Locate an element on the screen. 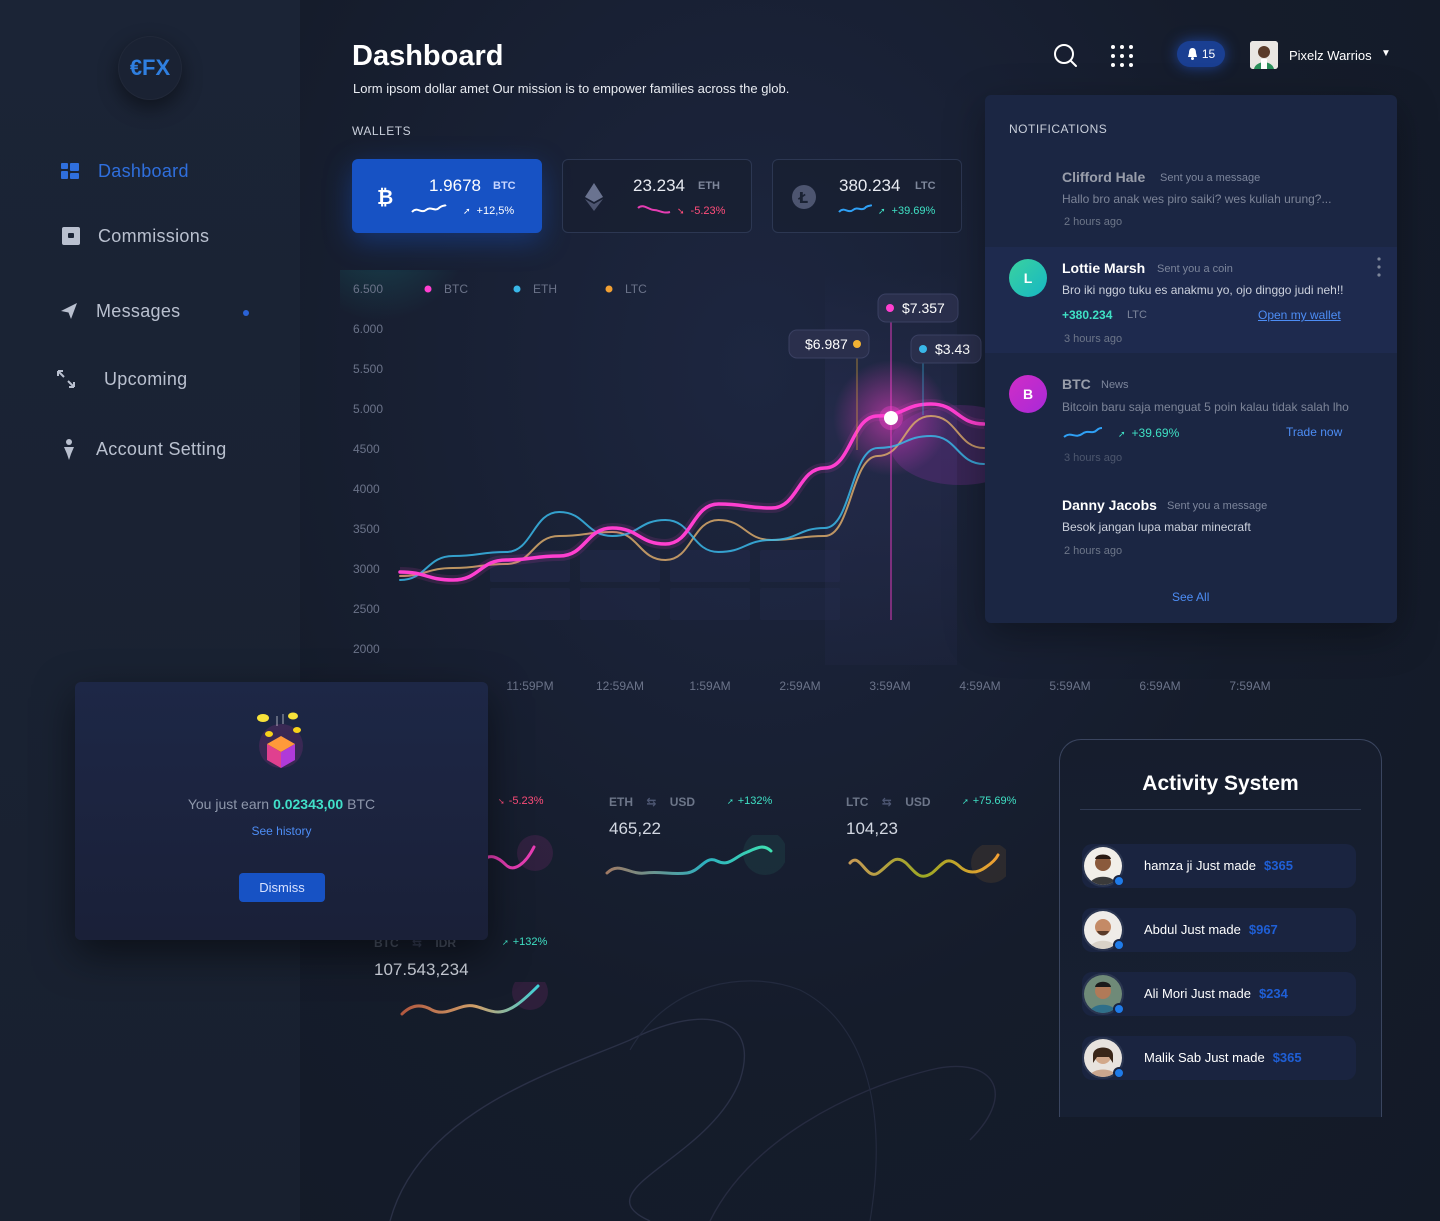 The image size is (1440, 1221). x-tick-label: 11:59PM is located at coordinates (529, 686).